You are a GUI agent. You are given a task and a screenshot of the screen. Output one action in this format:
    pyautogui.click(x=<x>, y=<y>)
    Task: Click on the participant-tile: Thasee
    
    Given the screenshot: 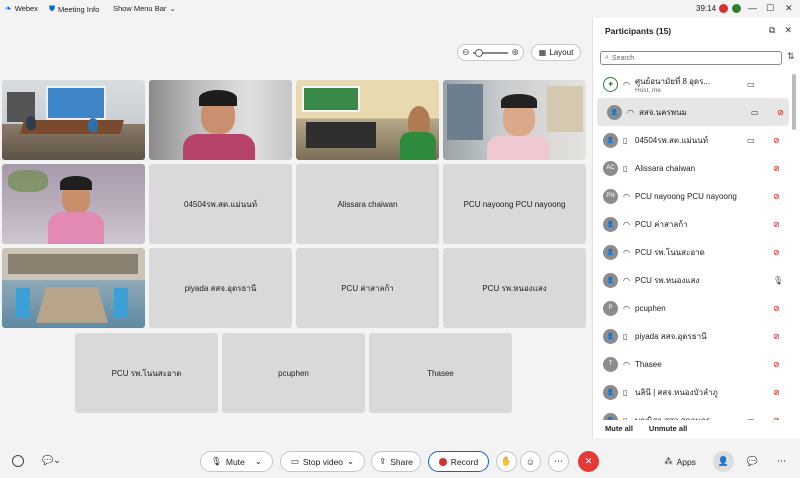 What is the action you would take?
    pyautogui.click(x=440, y=373)
    